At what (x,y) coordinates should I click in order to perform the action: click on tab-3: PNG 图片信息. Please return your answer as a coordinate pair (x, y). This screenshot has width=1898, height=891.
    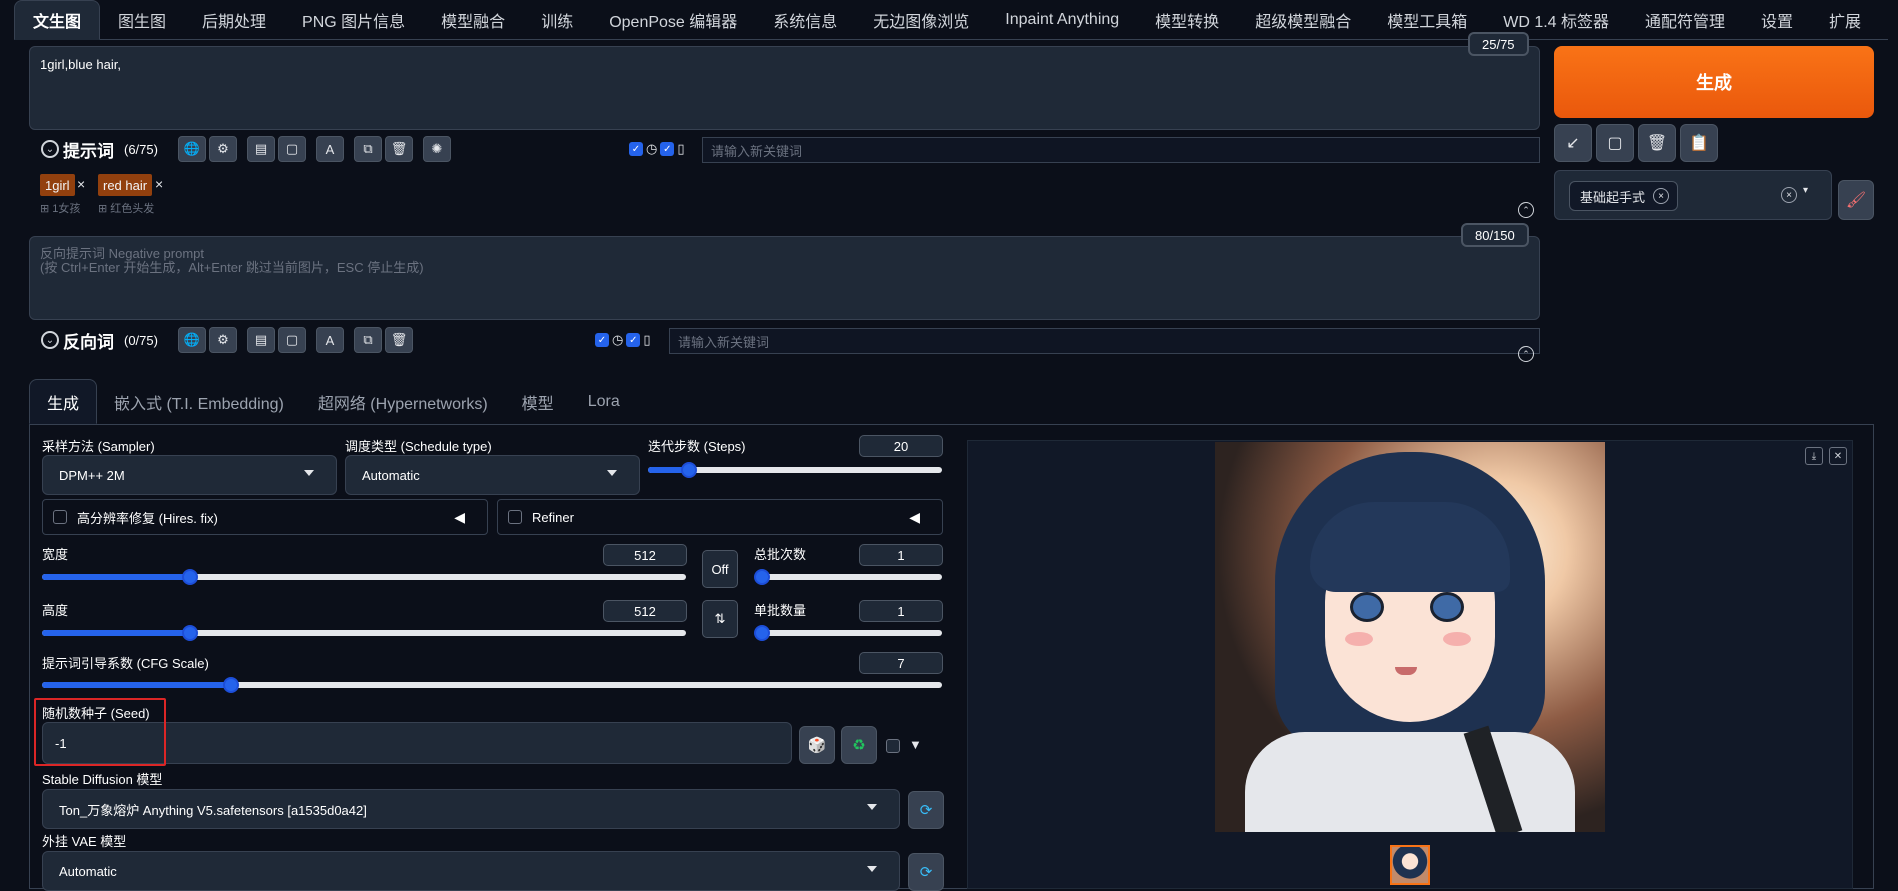
    Looking at the image, I should click on (353, 20).